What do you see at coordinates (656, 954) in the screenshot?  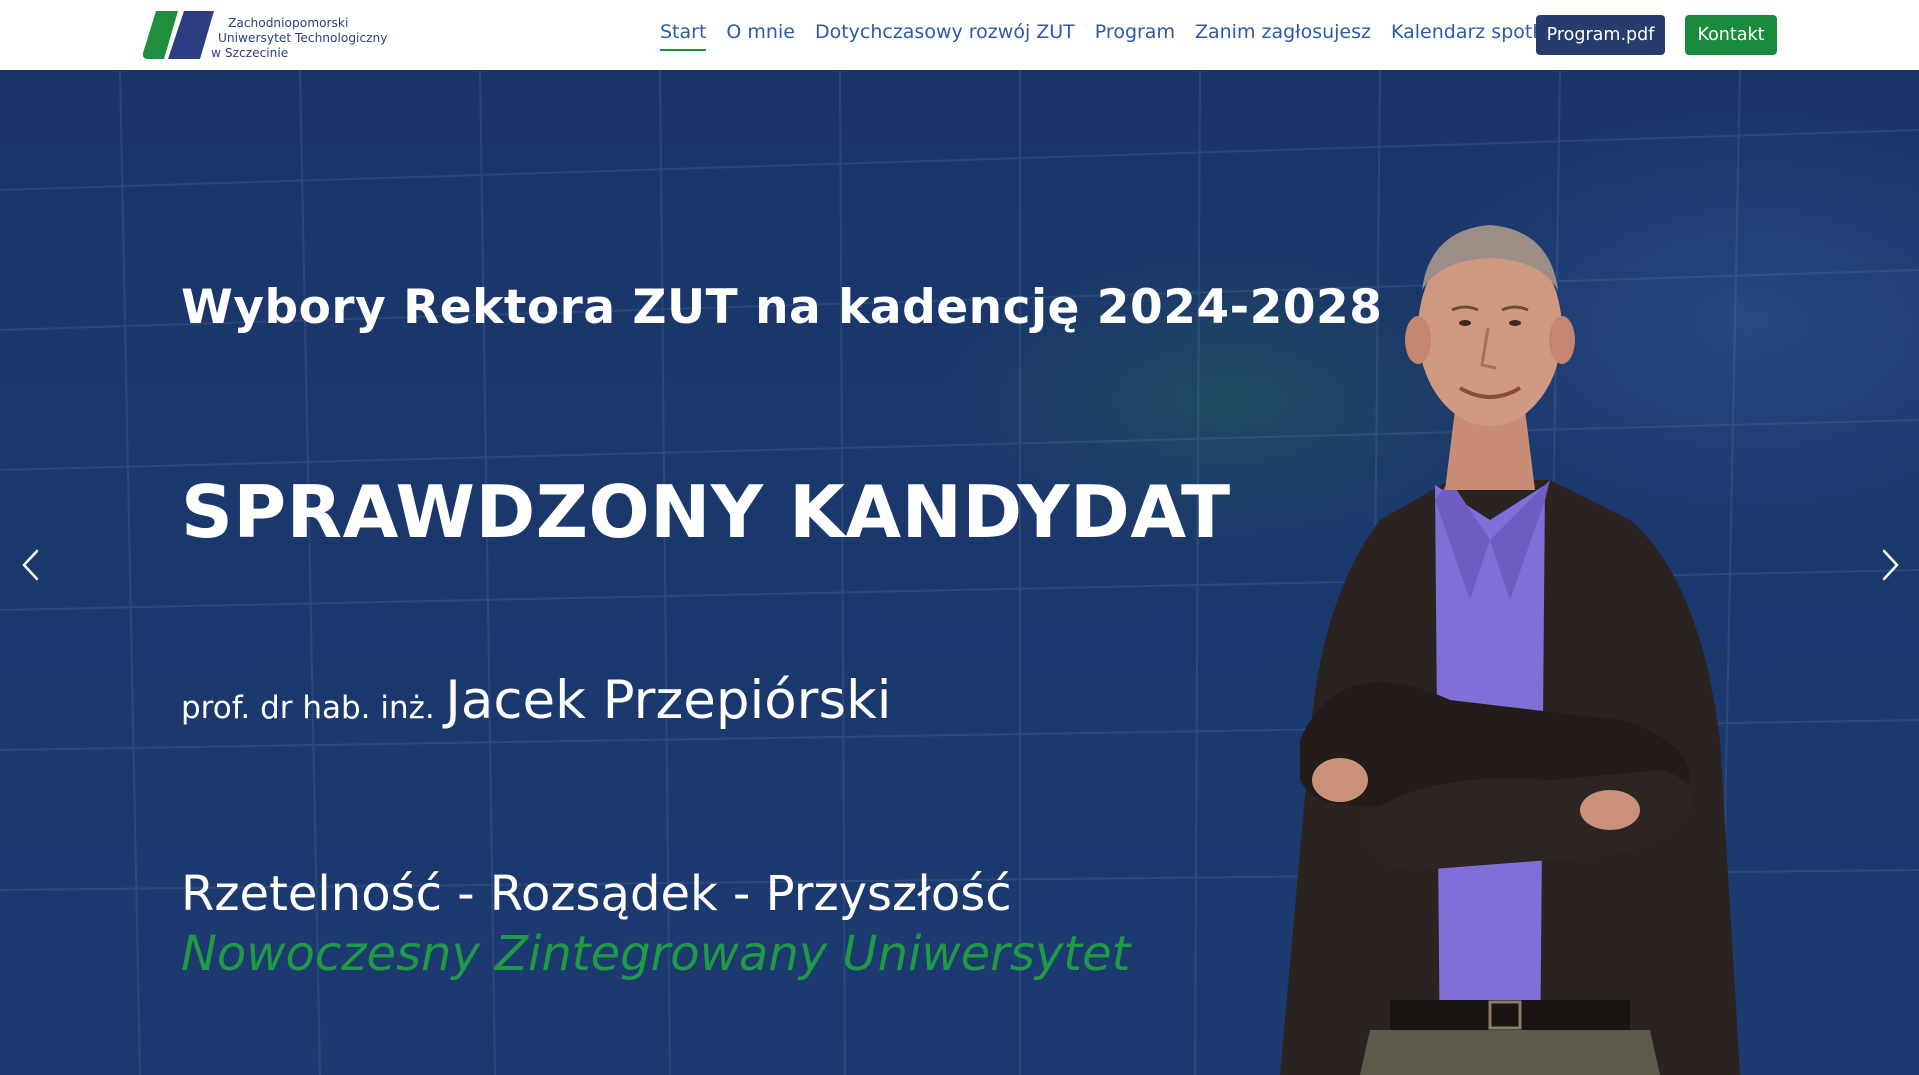 I see `campaign-tagline: Nowoczesny Zintegrowany Uniwersytet` at bounding box center [656, 954].